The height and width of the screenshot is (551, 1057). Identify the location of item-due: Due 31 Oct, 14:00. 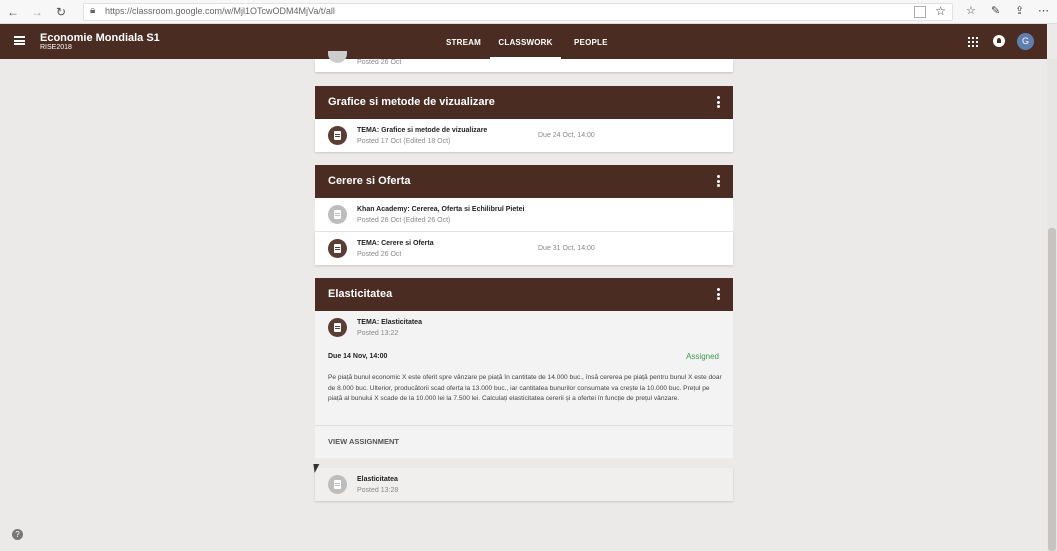
(566, 248).